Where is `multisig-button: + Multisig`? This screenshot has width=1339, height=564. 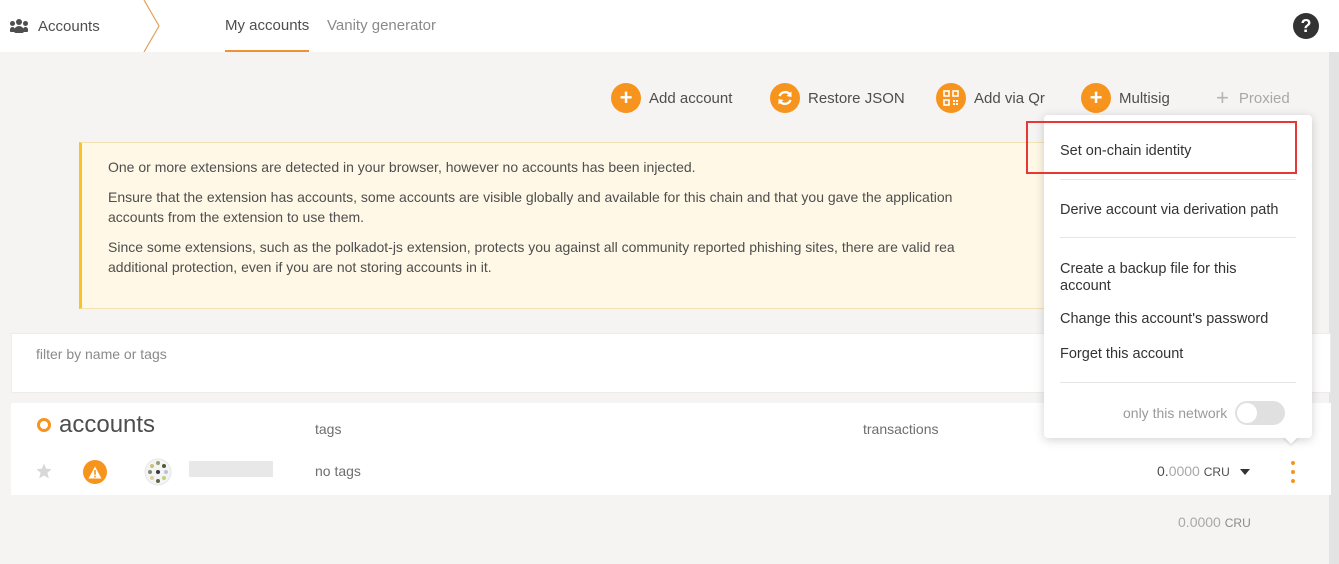
multisig-button: + Multisig is located at coordinates (1125, 98).